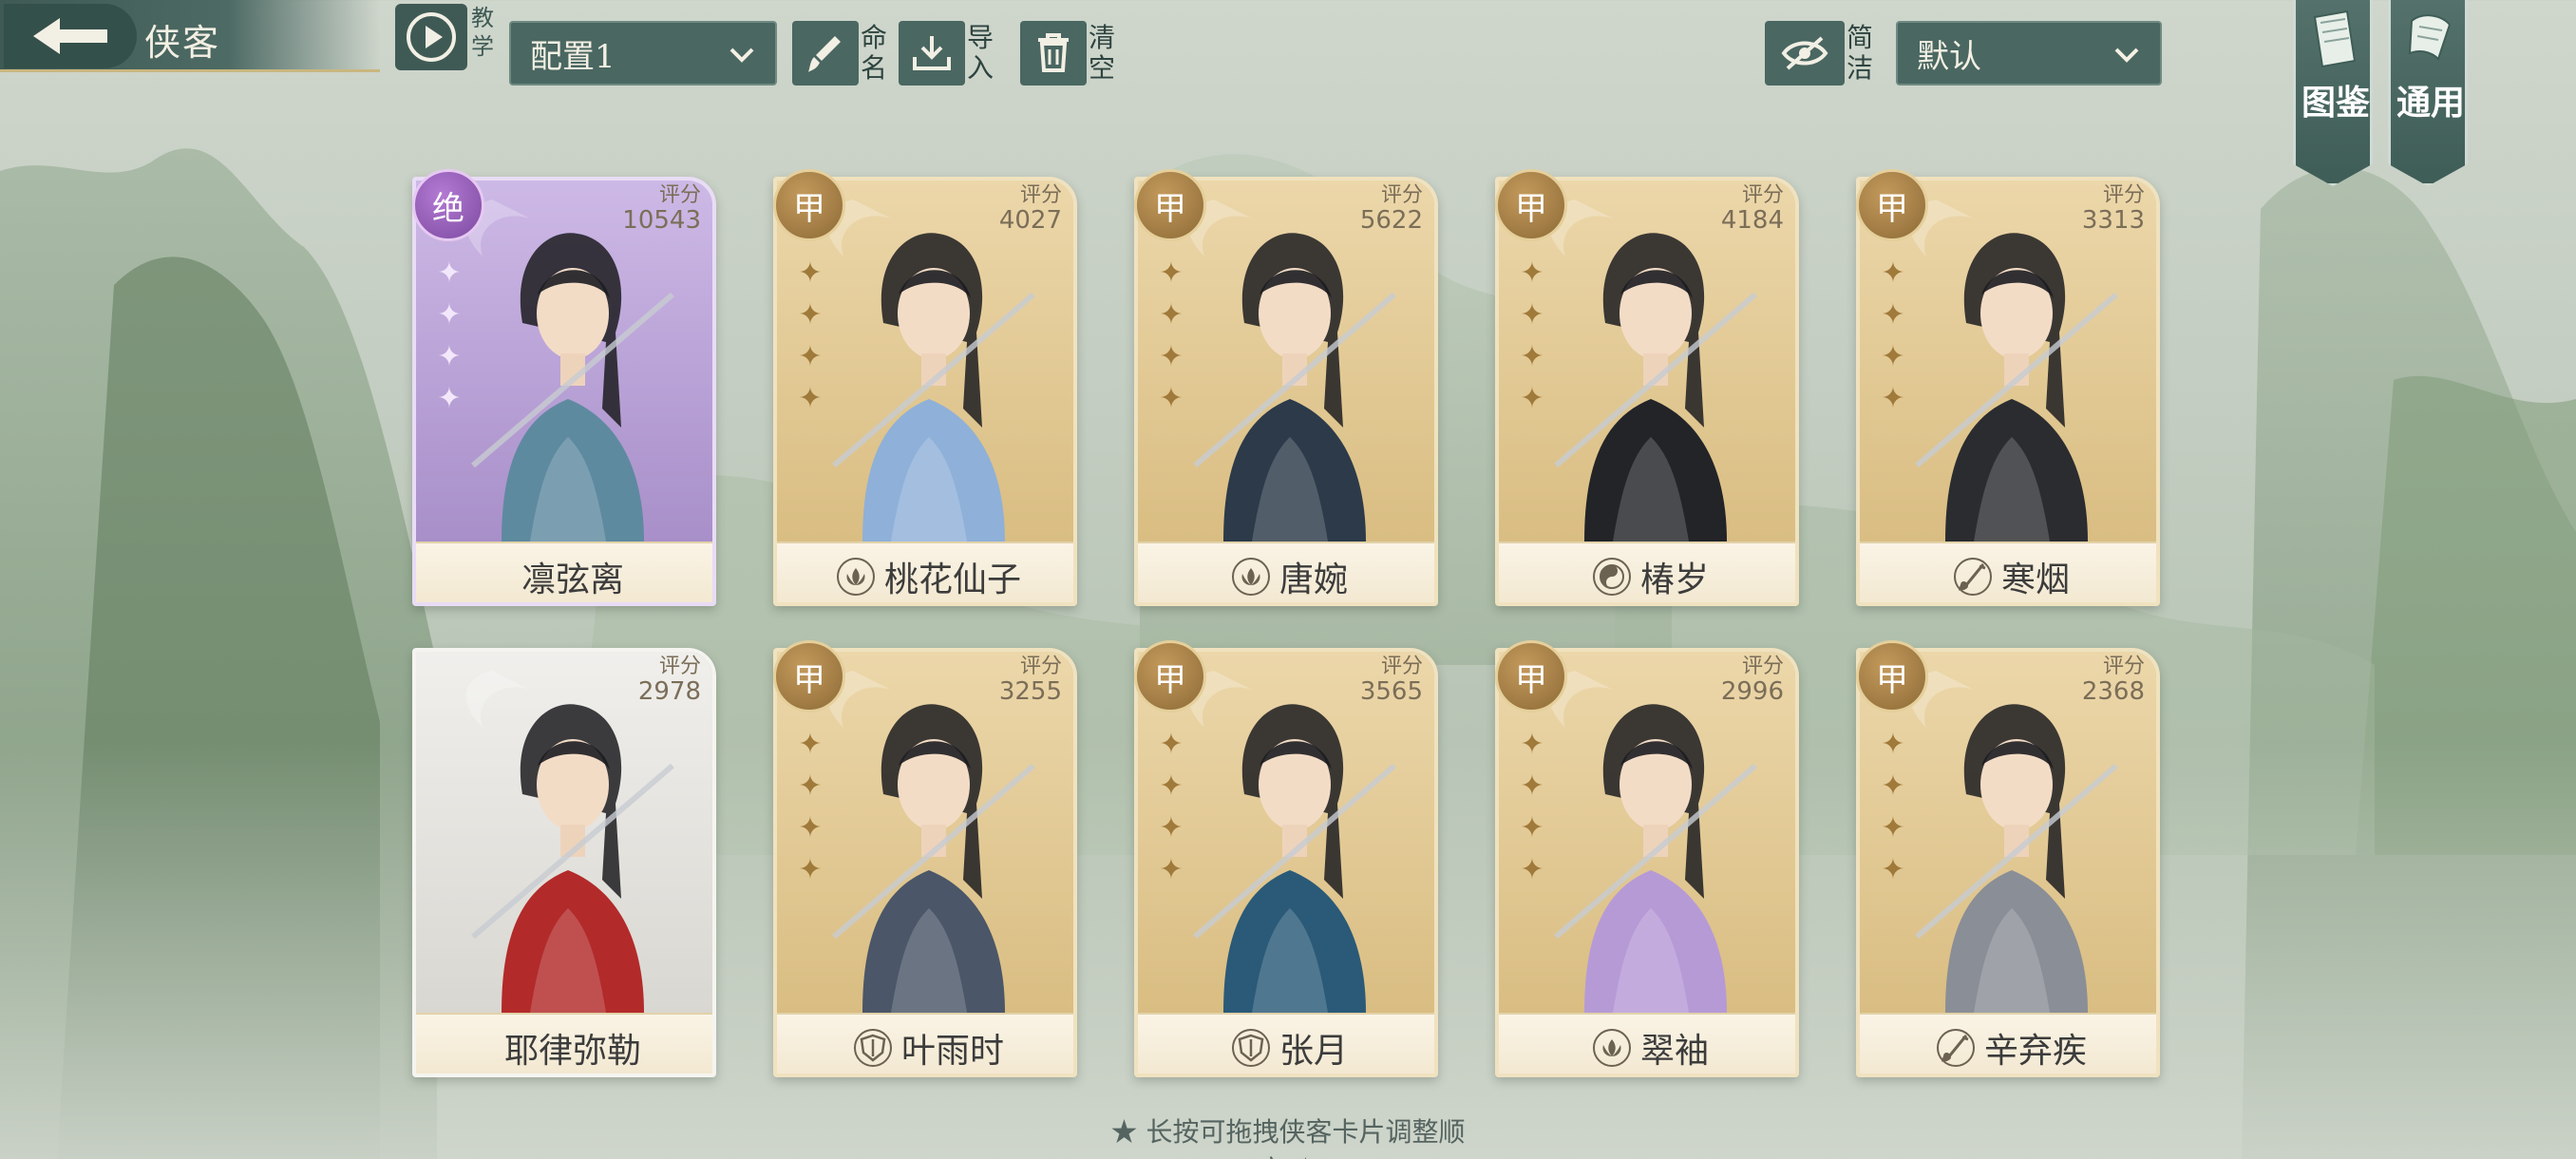 The image size is (2576, 1159). Describe the element at coordinates (572, 1051) in the screenshot. I see `character-name: 耶律弥勒` at that location.